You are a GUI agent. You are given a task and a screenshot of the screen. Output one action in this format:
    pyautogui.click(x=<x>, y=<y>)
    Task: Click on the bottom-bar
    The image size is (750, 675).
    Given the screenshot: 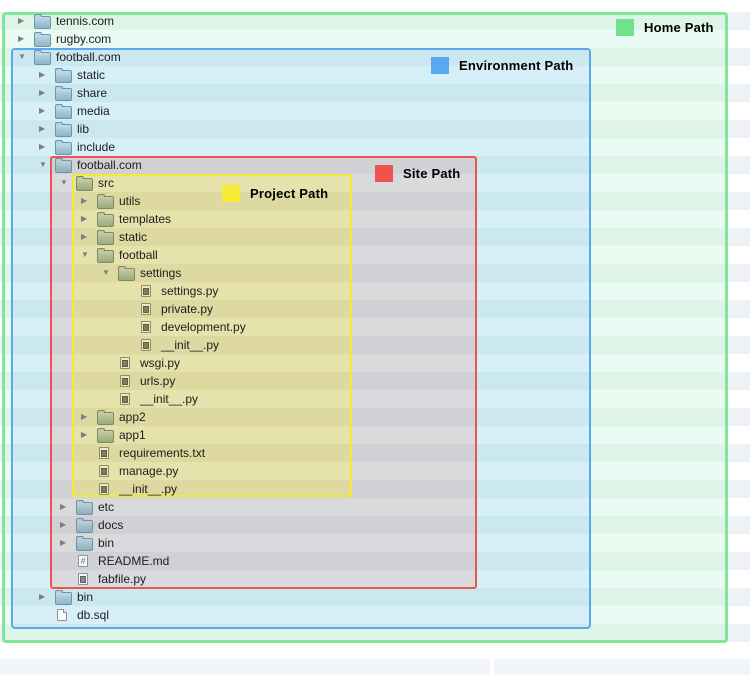 What is the action you would take?
    pyautogui.click(x=375, y=667)
    